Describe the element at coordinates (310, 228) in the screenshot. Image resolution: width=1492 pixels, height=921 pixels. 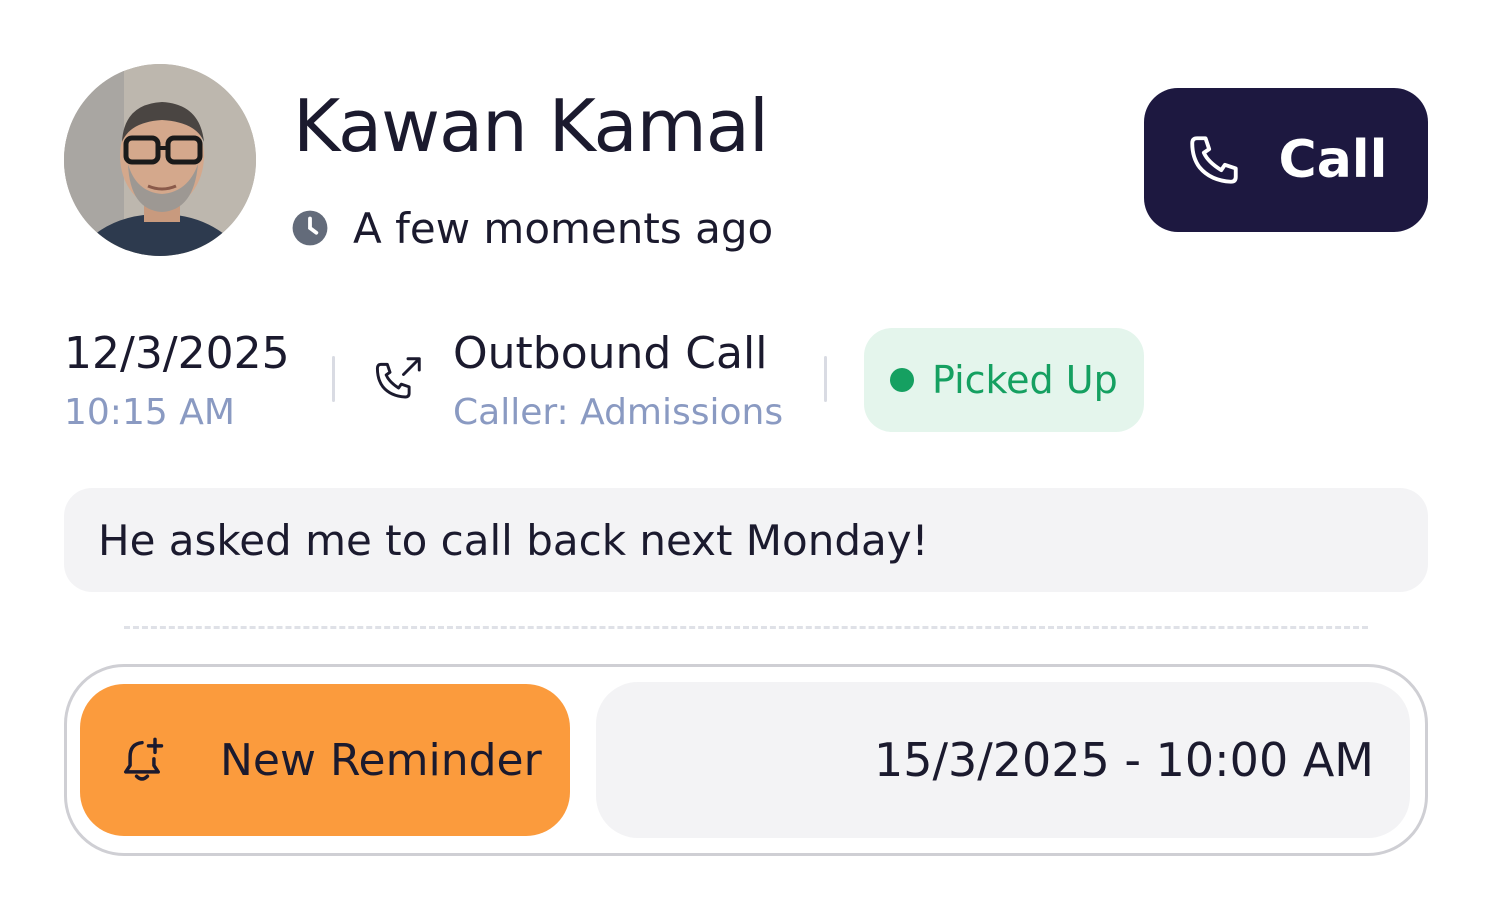
I see `clock-icon` at that location.